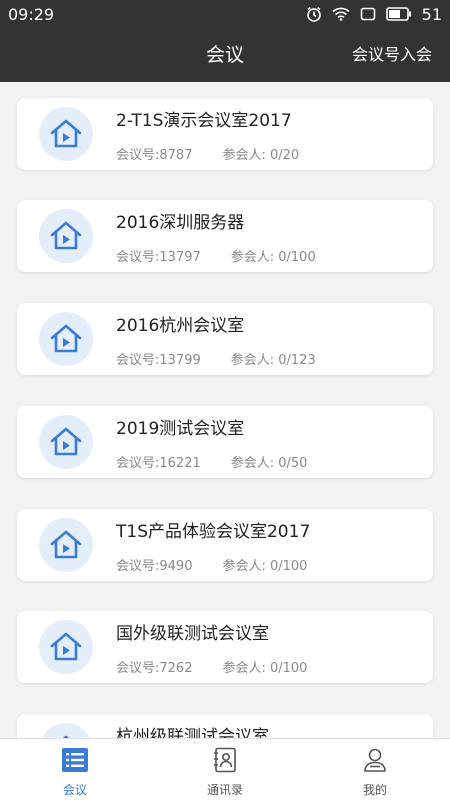 This screenshot has width=450, height=800. I want to click on status-icons: 51, so click(374, 14).